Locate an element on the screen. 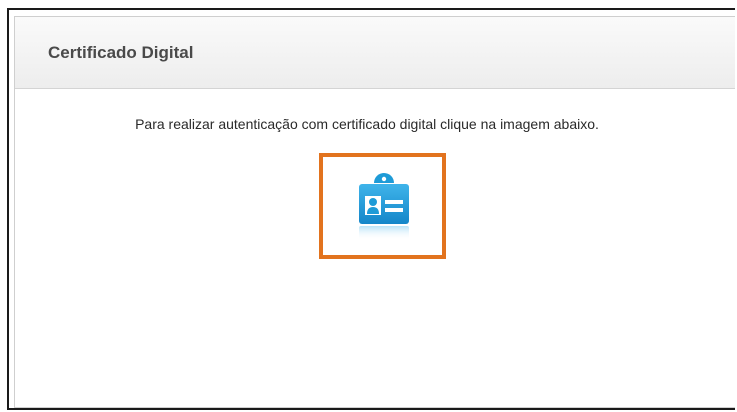 Image resolution: width=737 pixels, height=412 pixels. panel-title: Certificado Digital is located at coordinates (121, 52).